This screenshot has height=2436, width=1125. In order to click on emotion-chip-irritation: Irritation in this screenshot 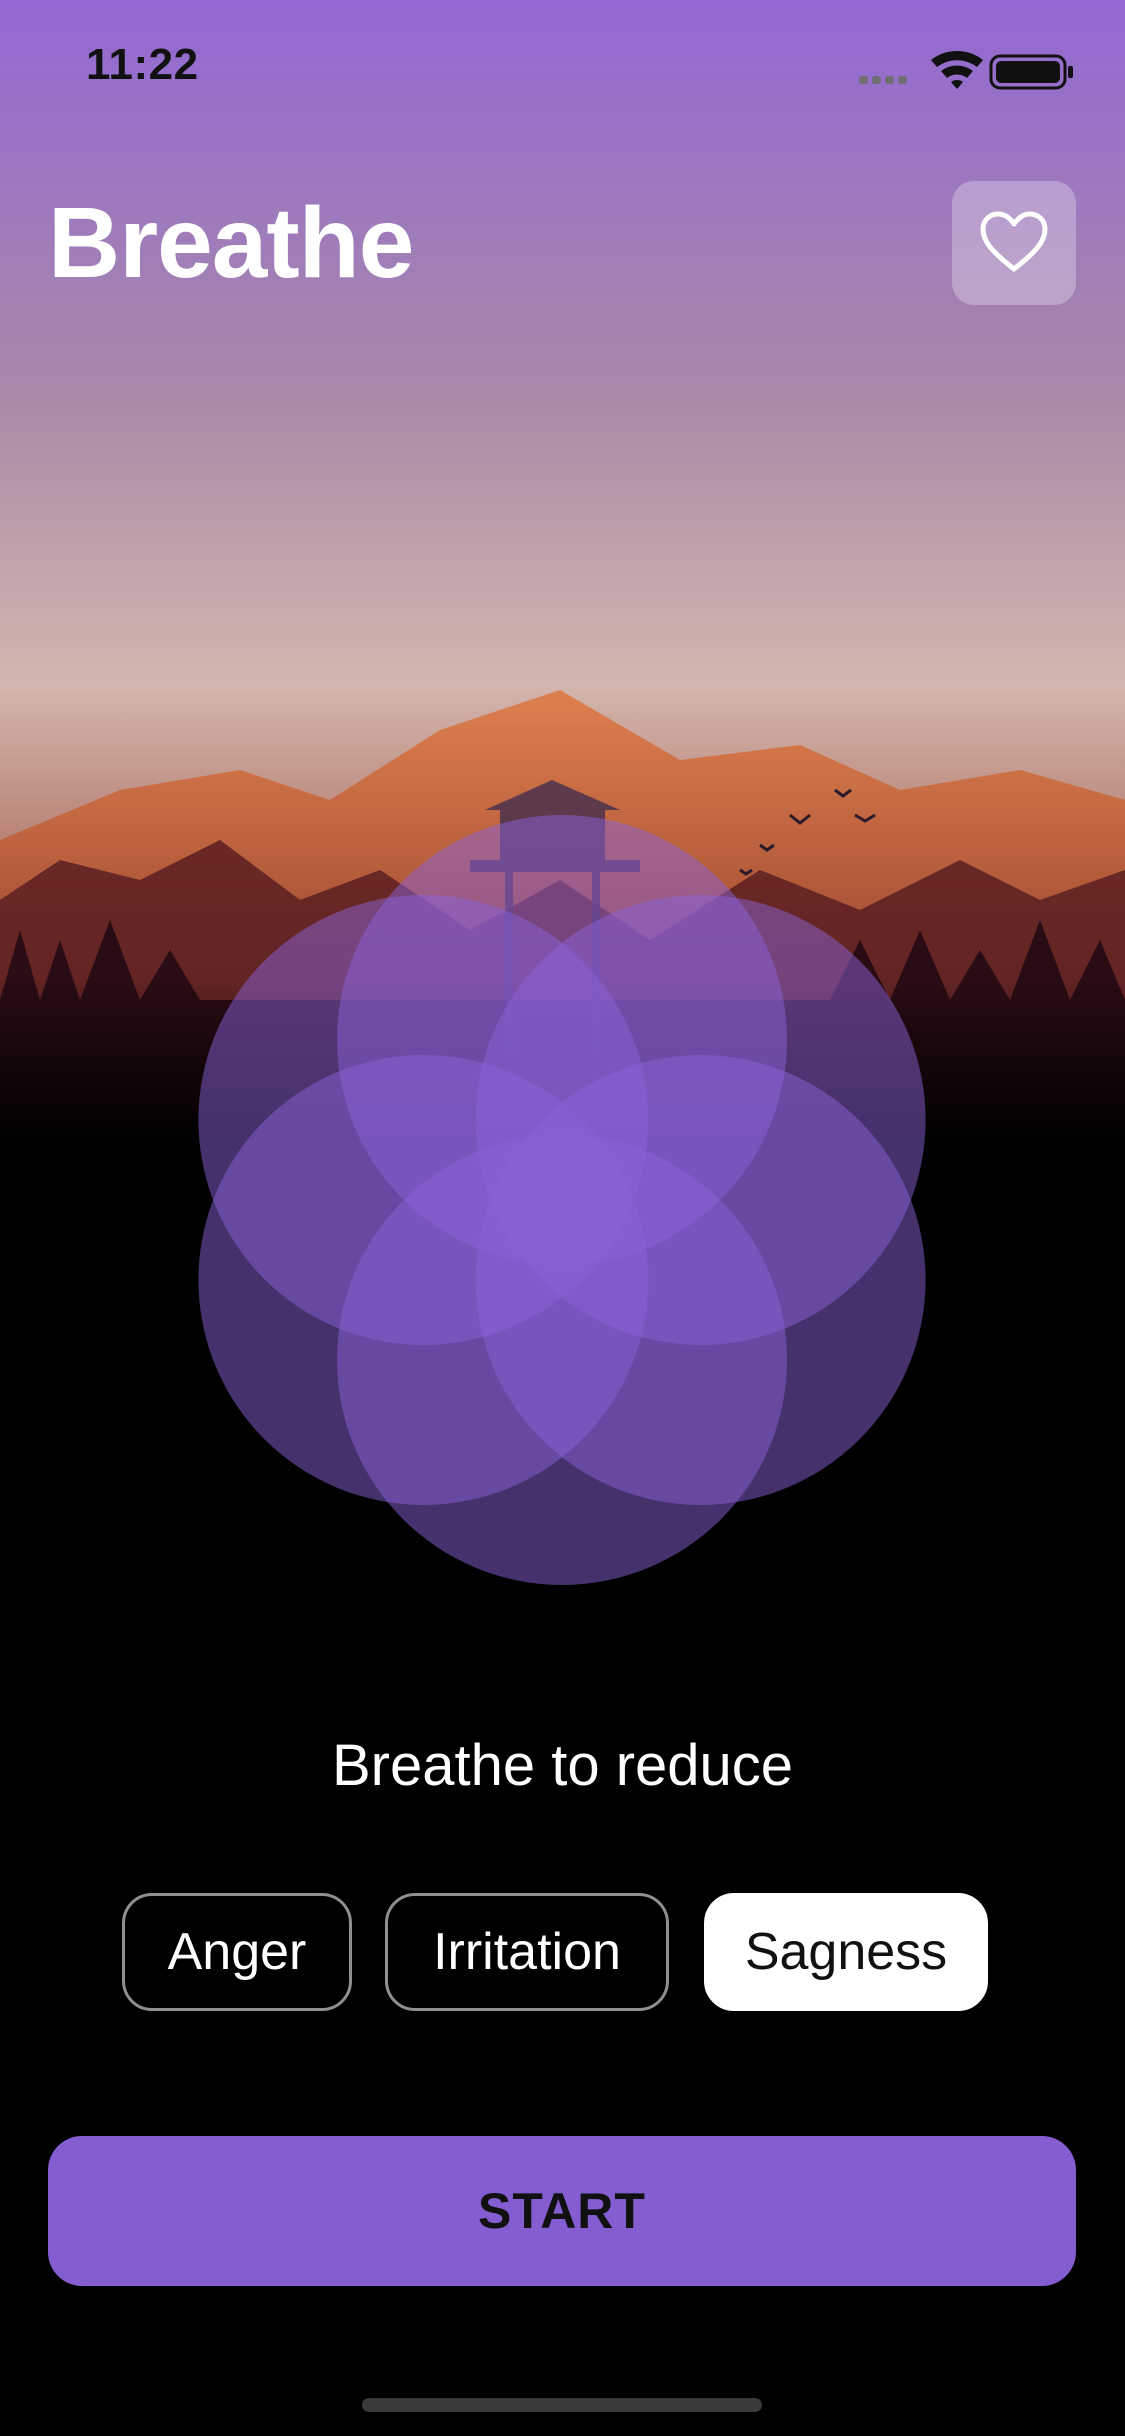, I will do `click(527, 1952)`.